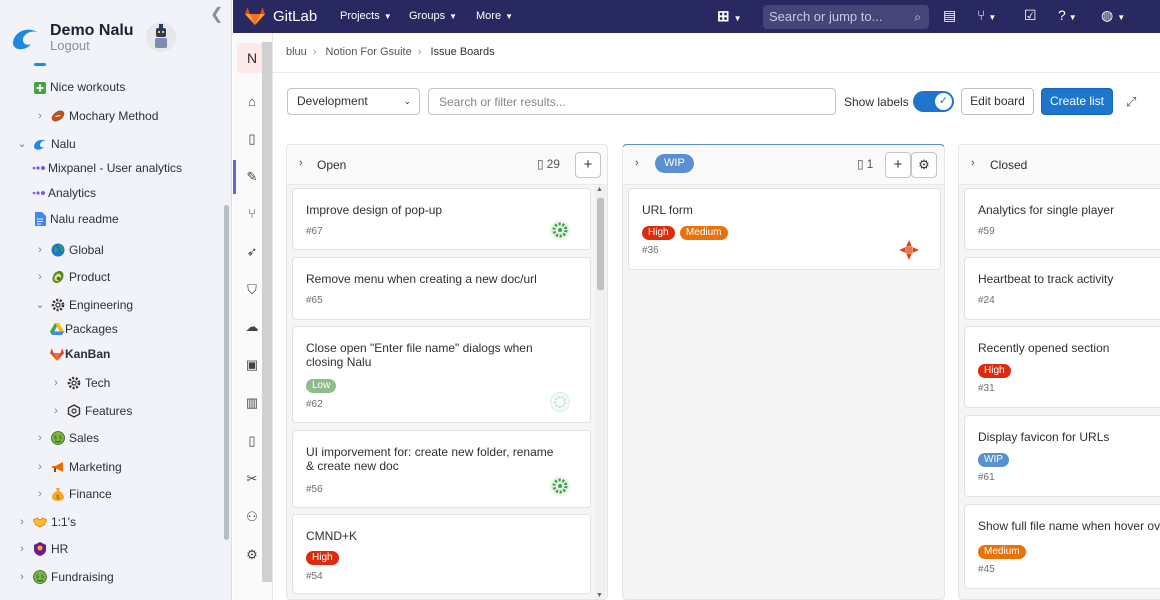  I want to click on analytics-icon: ▥, so click(252, 403).